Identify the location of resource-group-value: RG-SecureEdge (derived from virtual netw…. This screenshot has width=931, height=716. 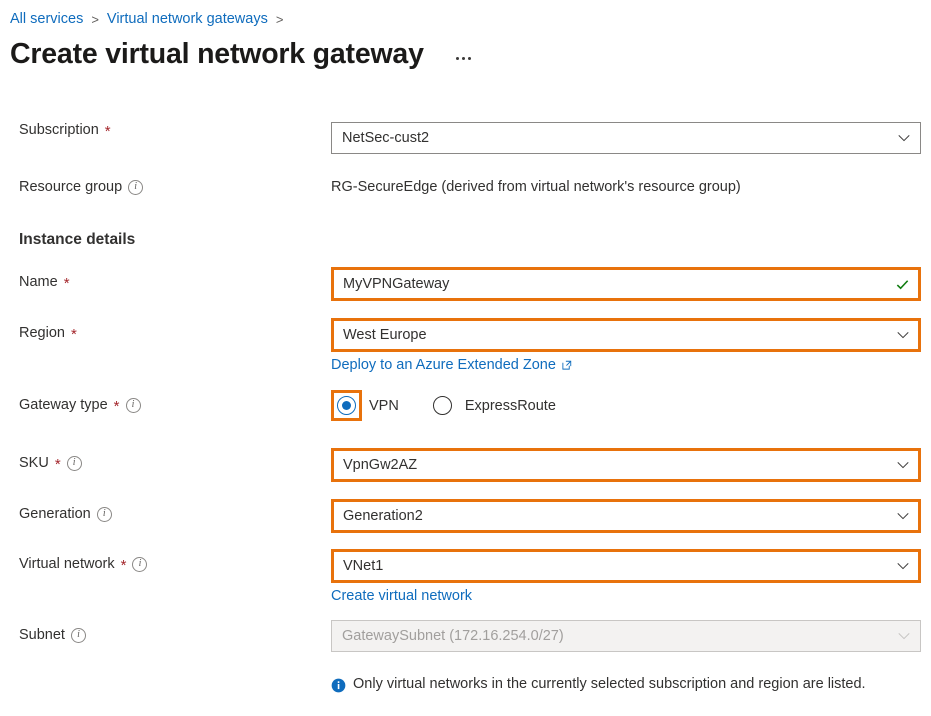
(536, 187).